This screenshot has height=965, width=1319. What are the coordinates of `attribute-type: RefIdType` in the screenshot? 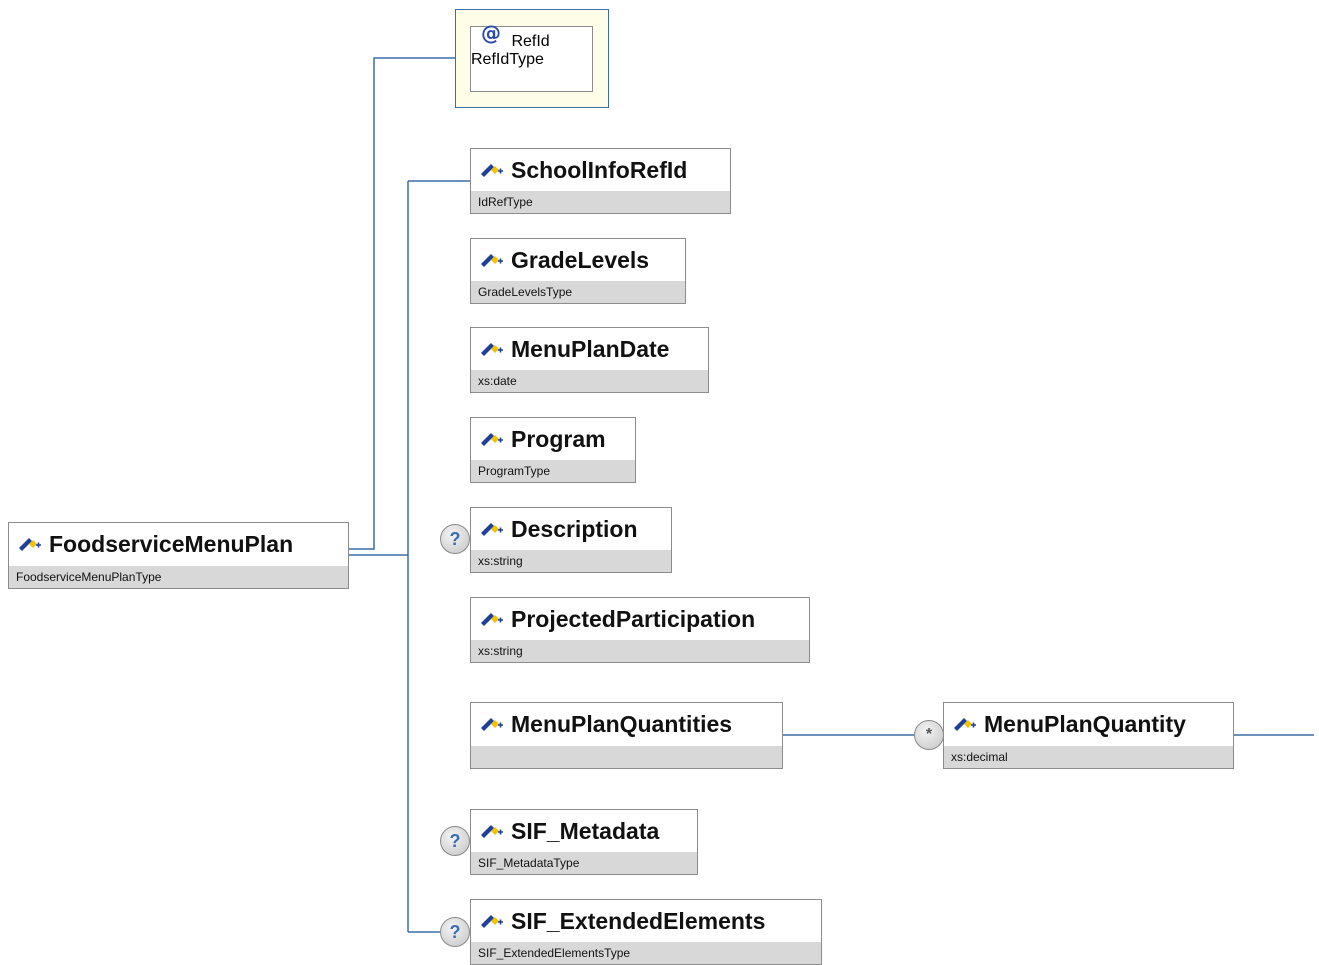 It's located at (507, 59).